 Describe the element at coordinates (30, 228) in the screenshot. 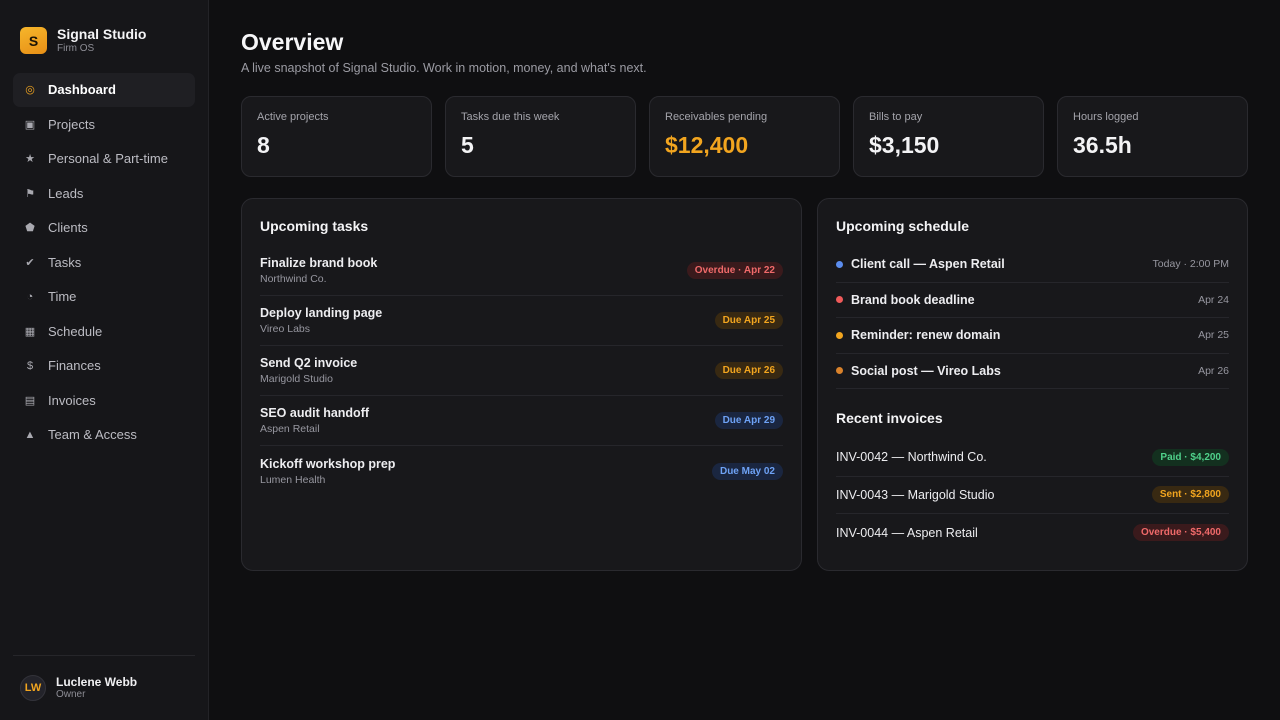

I see `pentagon-icon: ⬟` at that location.